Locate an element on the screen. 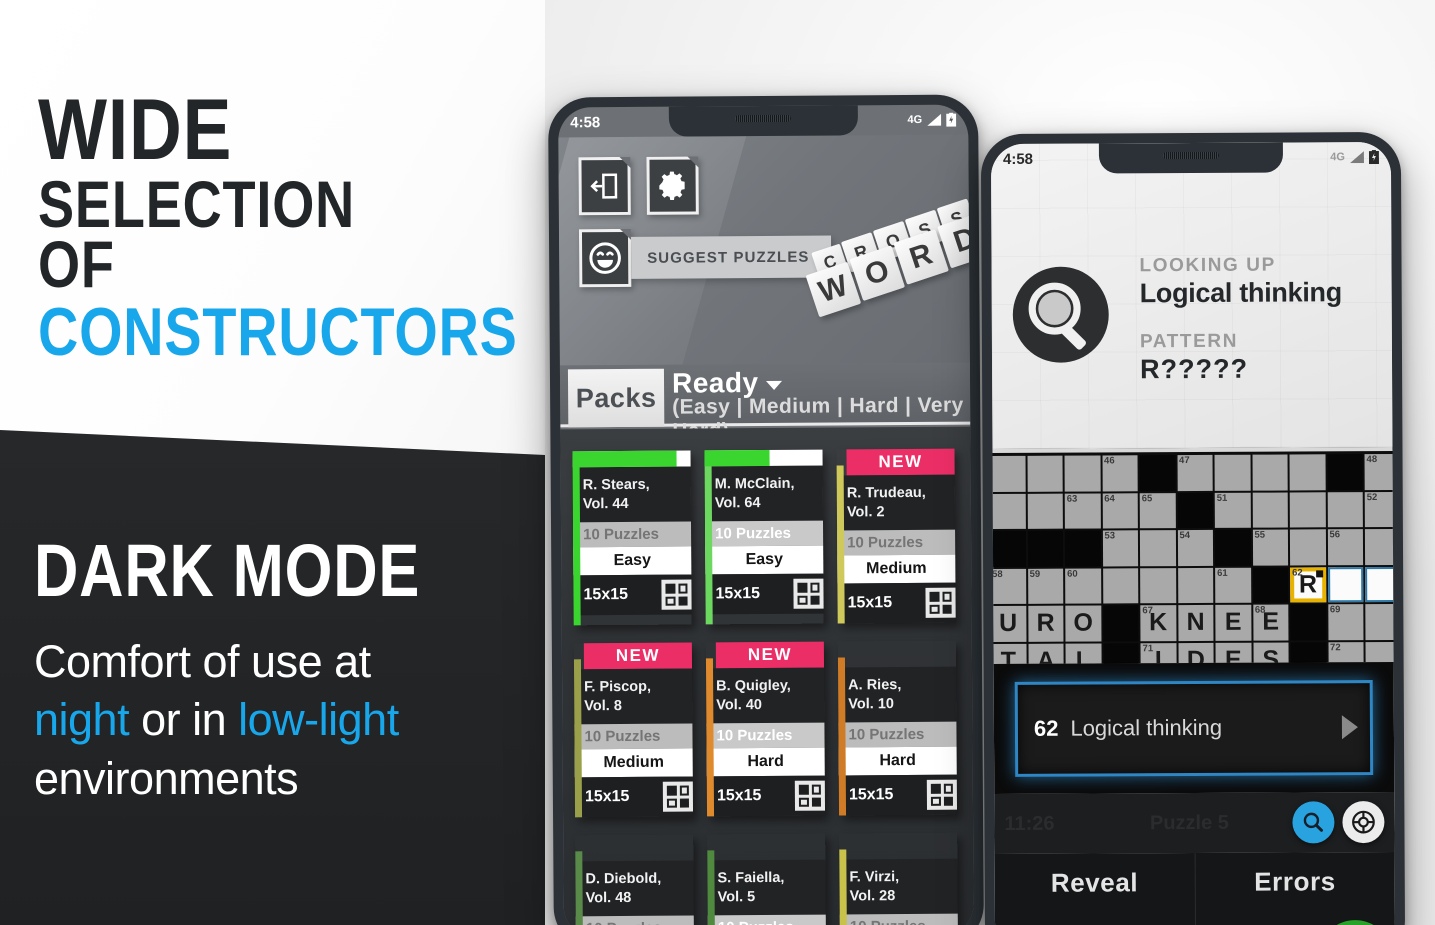 The width and height of the screenshot is (1435, 925). crossword-cell: A is located at coordinates (1045, 654).